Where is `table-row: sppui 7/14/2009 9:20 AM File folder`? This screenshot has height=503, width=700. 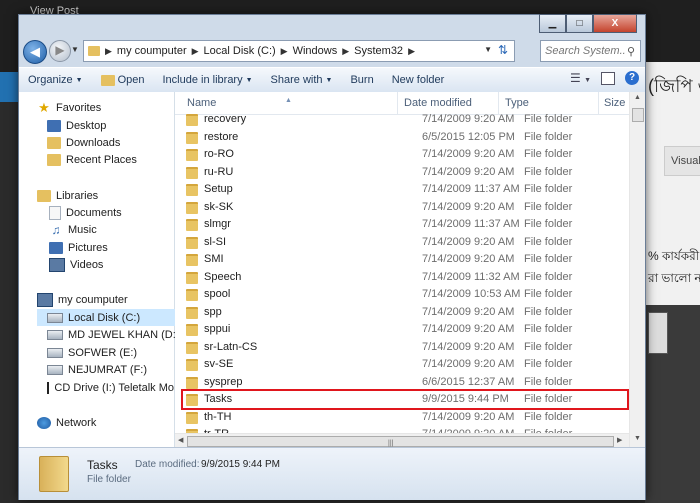 table-row: sppui 7/14/2009 9:20 AM File folder is located at coordinates (405, 329).